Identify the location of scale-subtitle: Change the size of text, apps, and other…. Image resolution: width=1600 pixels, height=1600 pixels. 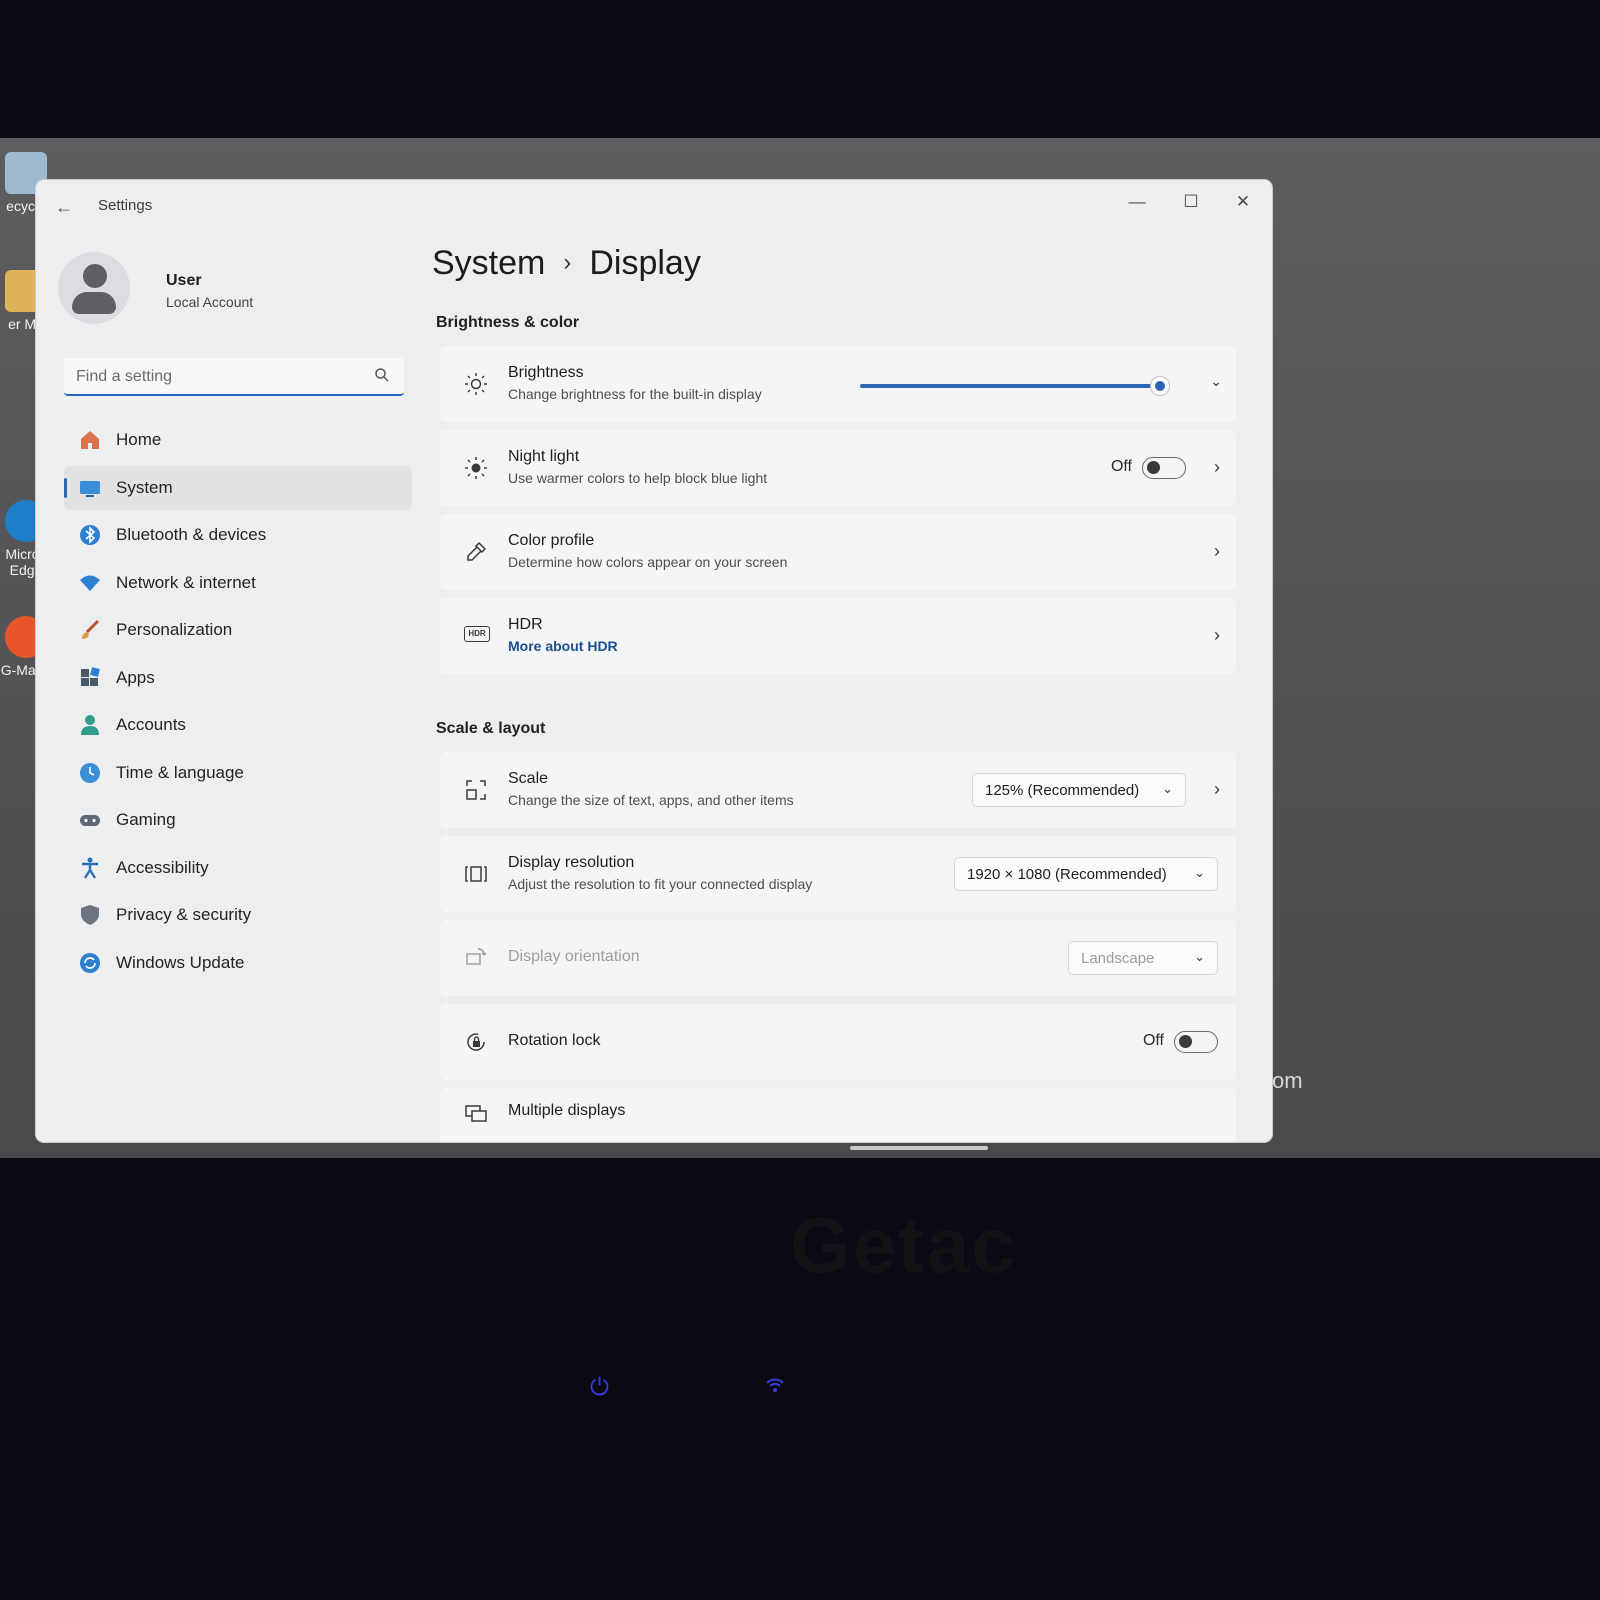
(651, 800).